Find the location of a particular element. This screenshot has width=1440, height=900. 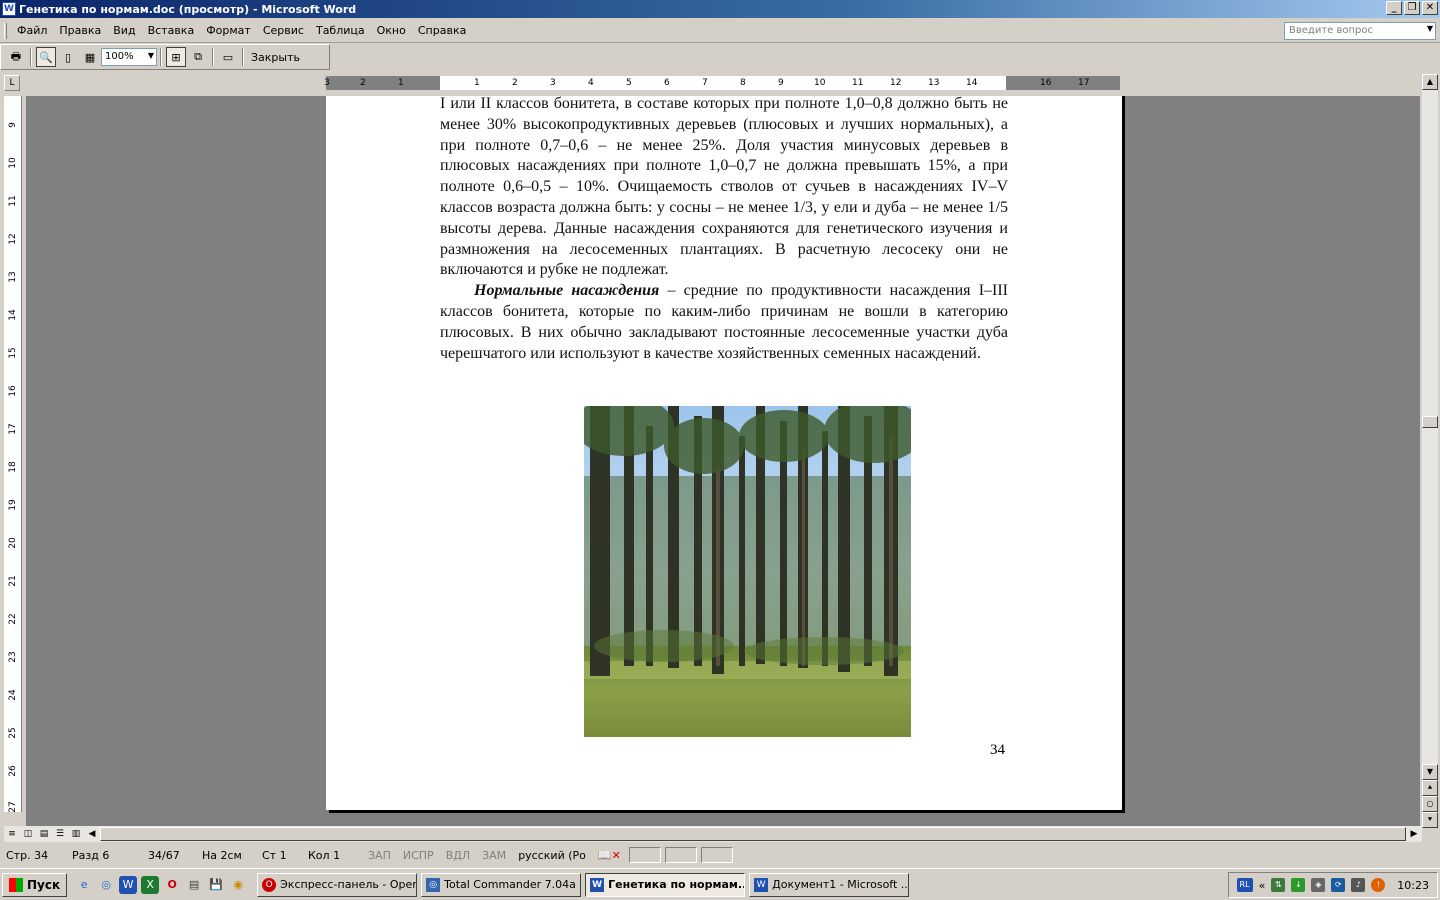

print-icon: 🖶 is located at coordinates (16, 57).